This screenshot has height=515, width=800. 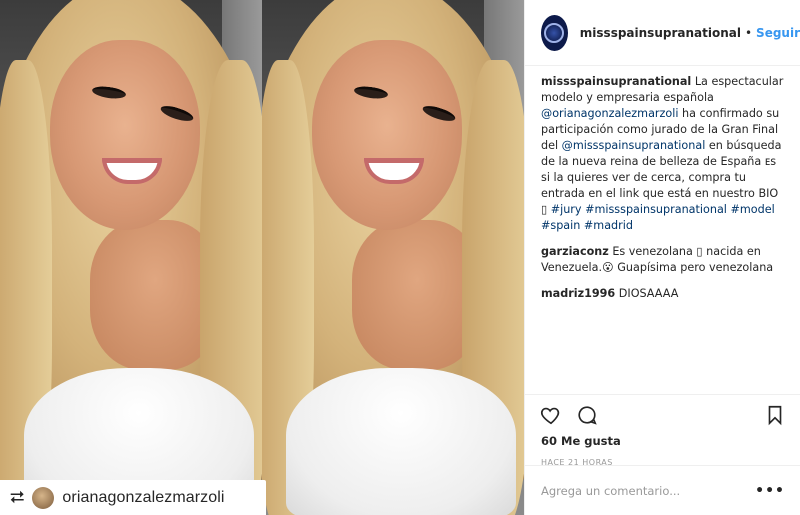 I want to click on heart-icon, so click(x=551, y=415).